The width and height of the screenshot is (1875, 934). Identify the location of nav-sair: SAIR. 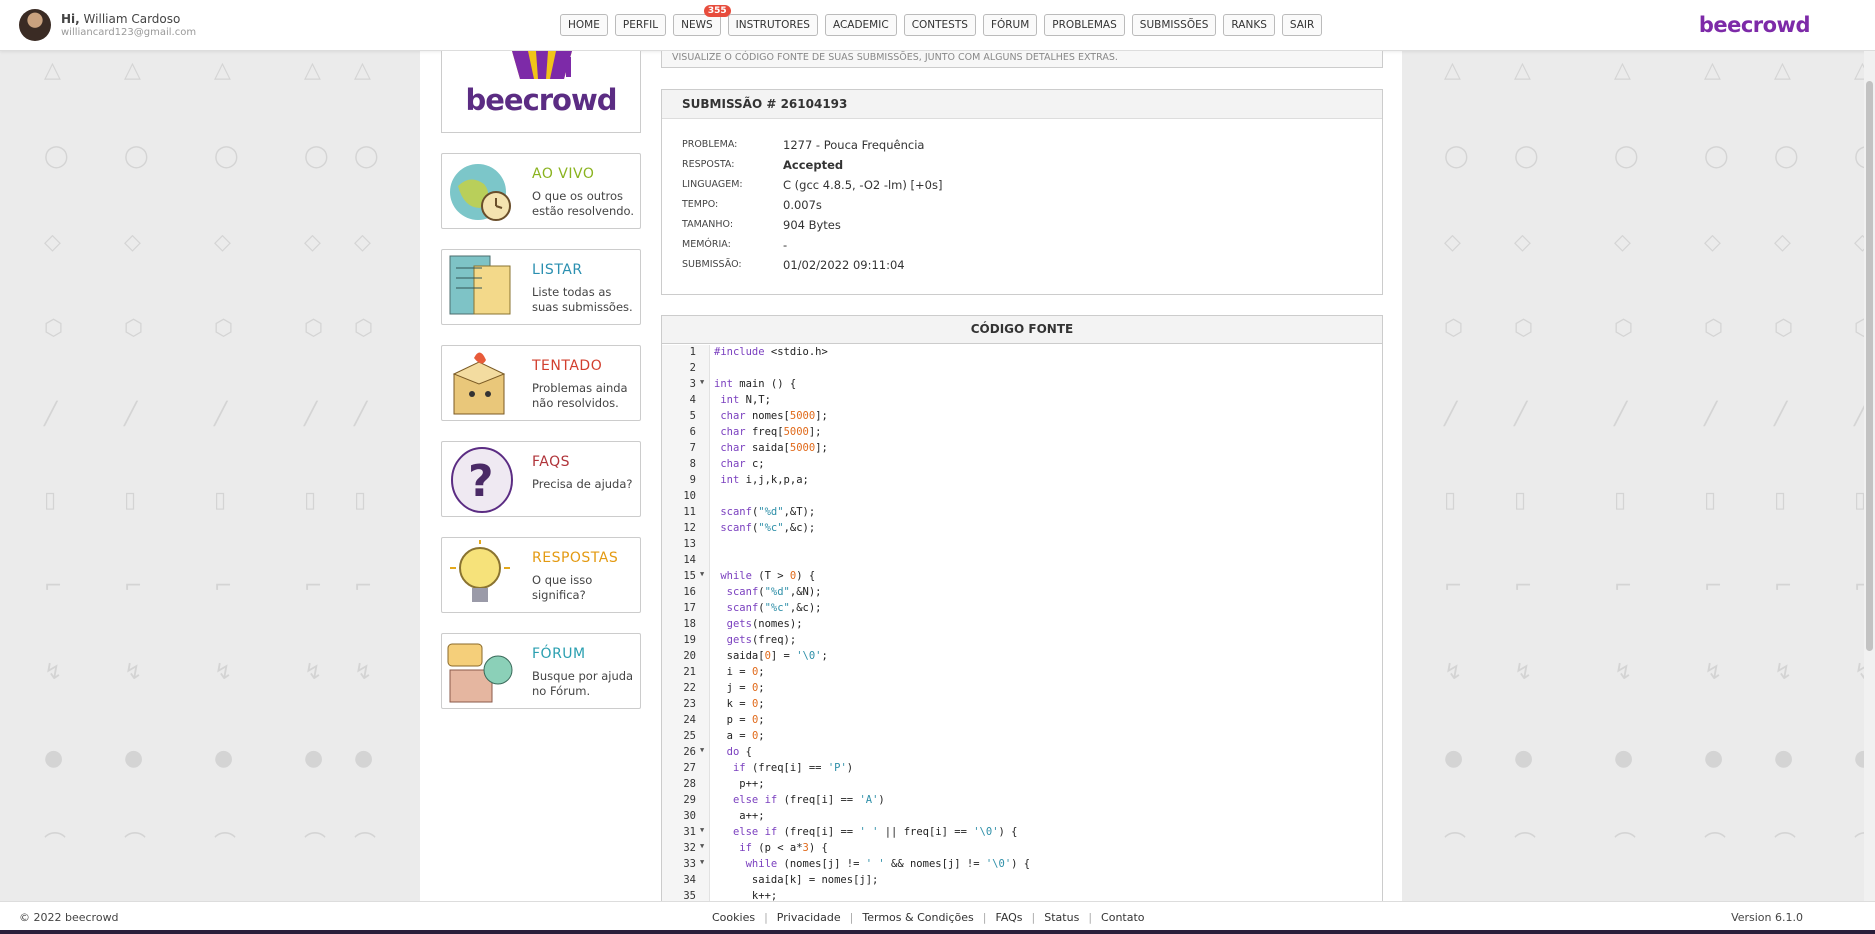
(1302, 25).